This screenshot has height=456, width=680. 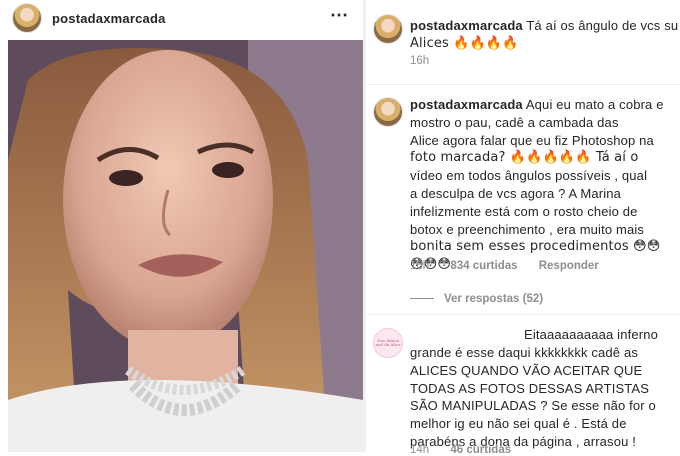 I want to click on comment-line: Tá aí os ângulo de vcs su, so click(x=600, y=25).